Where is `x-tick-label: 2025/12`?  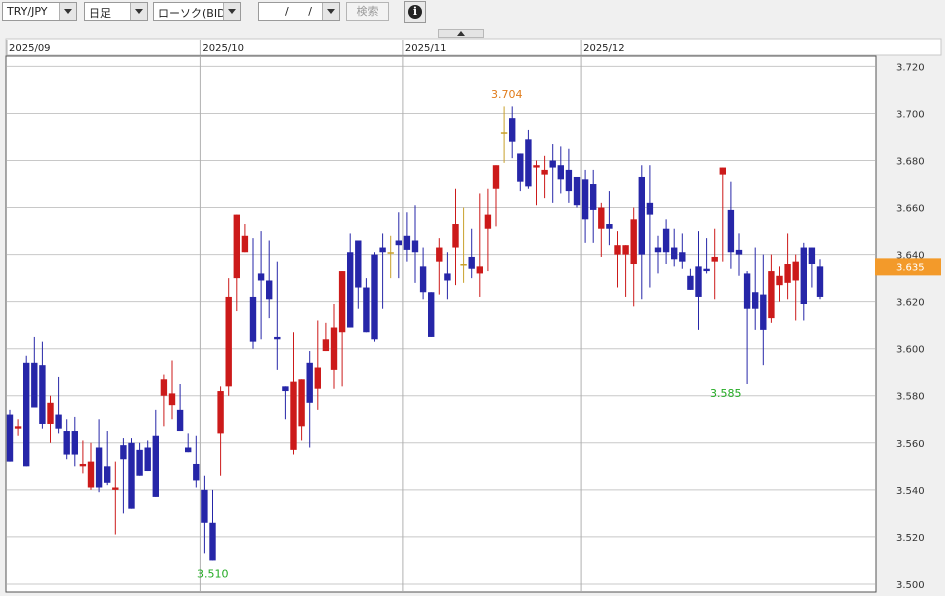 x-tick-label: 2025/12 is located at coordinates (604, 48).